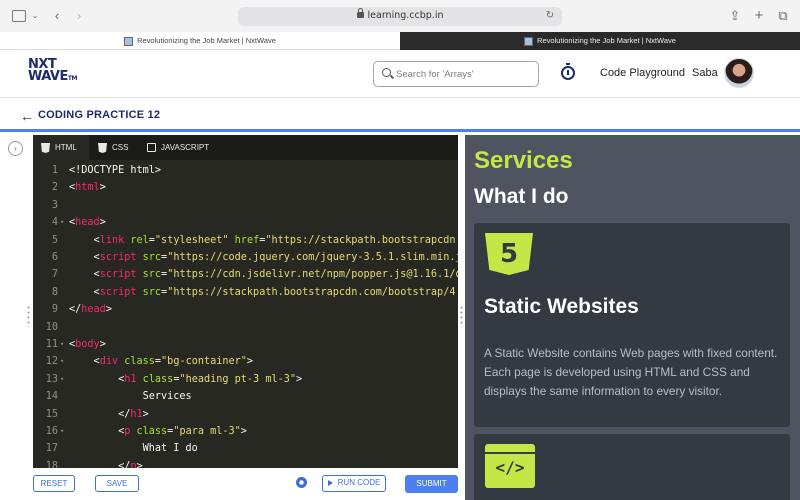 This screenshot has height=500, width=800. I want to click on gear-icon, so click(301, 482).